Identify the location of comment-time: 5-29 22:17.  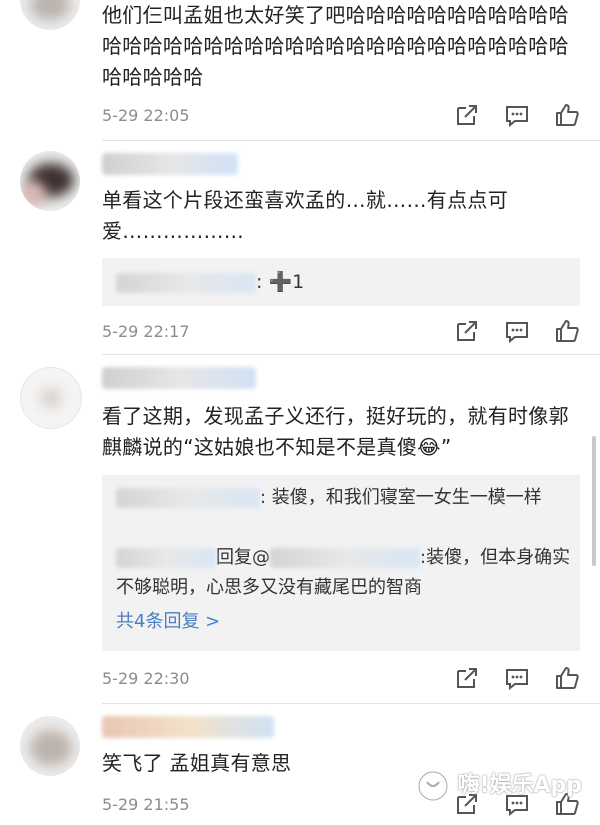
(146, 331).